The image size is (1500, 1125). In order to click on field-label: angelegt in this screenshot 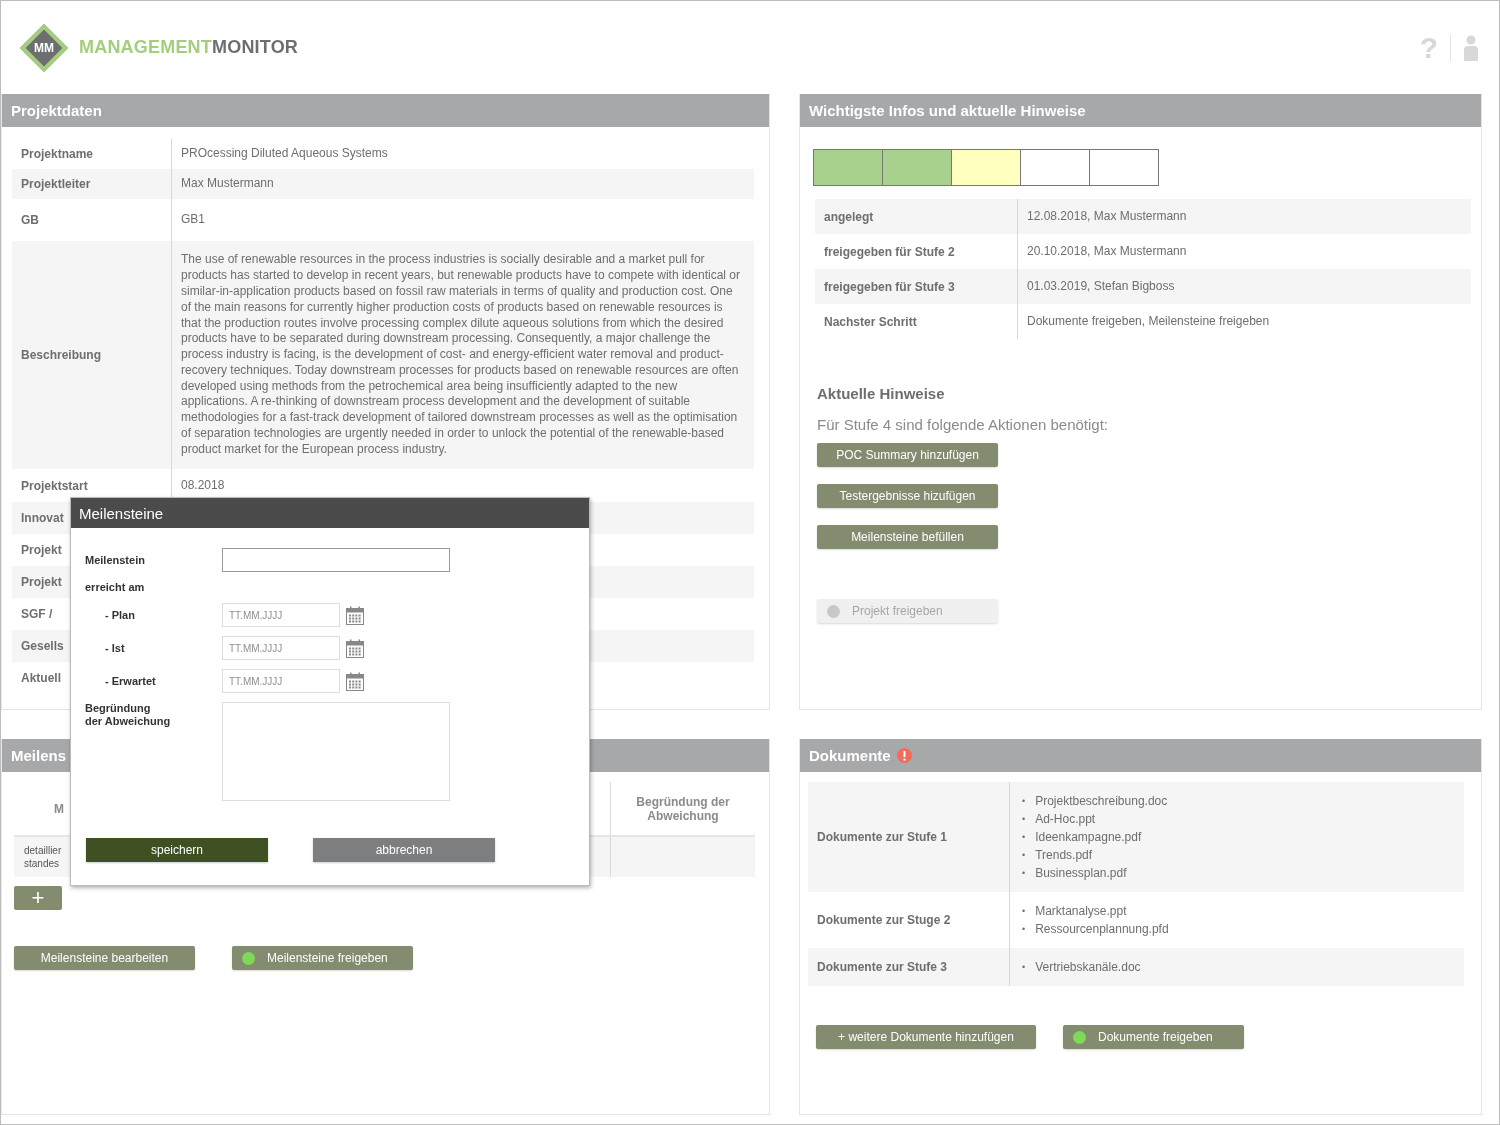, I will do `click(849, 216)`.